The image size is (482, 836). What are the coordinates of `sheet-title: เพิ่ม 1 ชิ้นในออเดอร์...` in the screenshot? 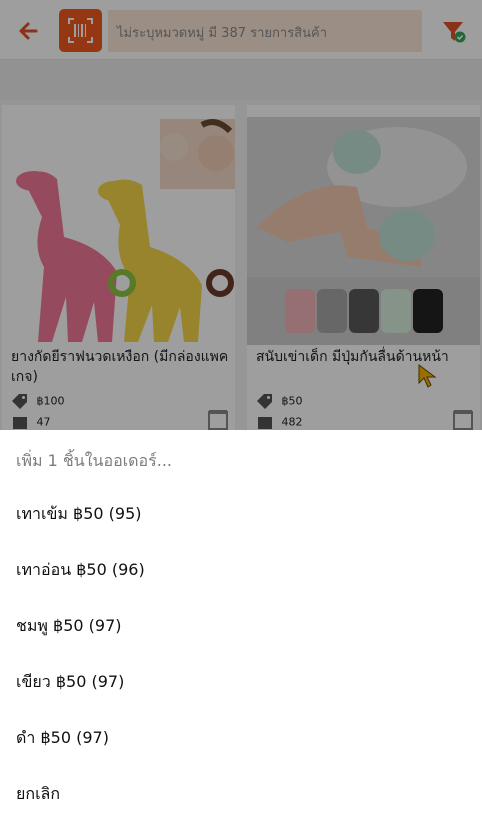 It's located at (94, 460).